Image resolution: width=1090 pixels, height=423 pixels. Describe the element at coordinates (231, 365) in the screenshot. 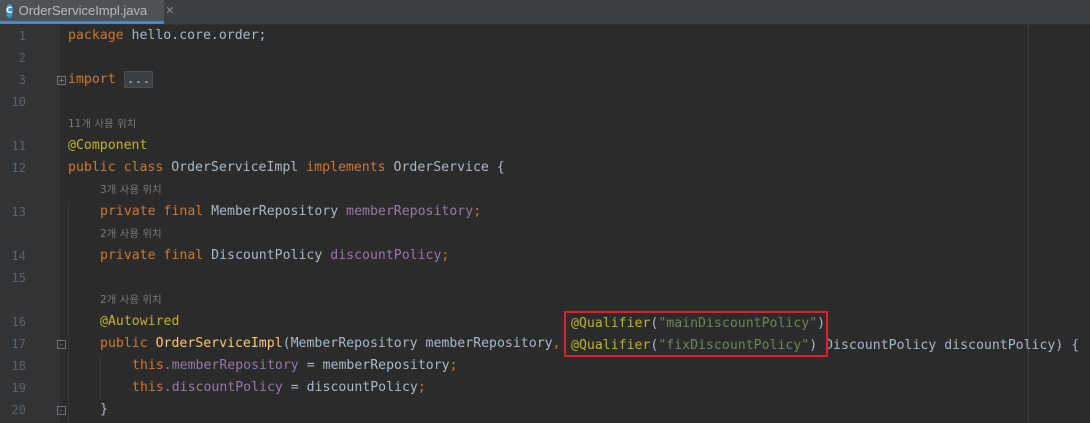

I see `field-name: .memberRepository` at that location.